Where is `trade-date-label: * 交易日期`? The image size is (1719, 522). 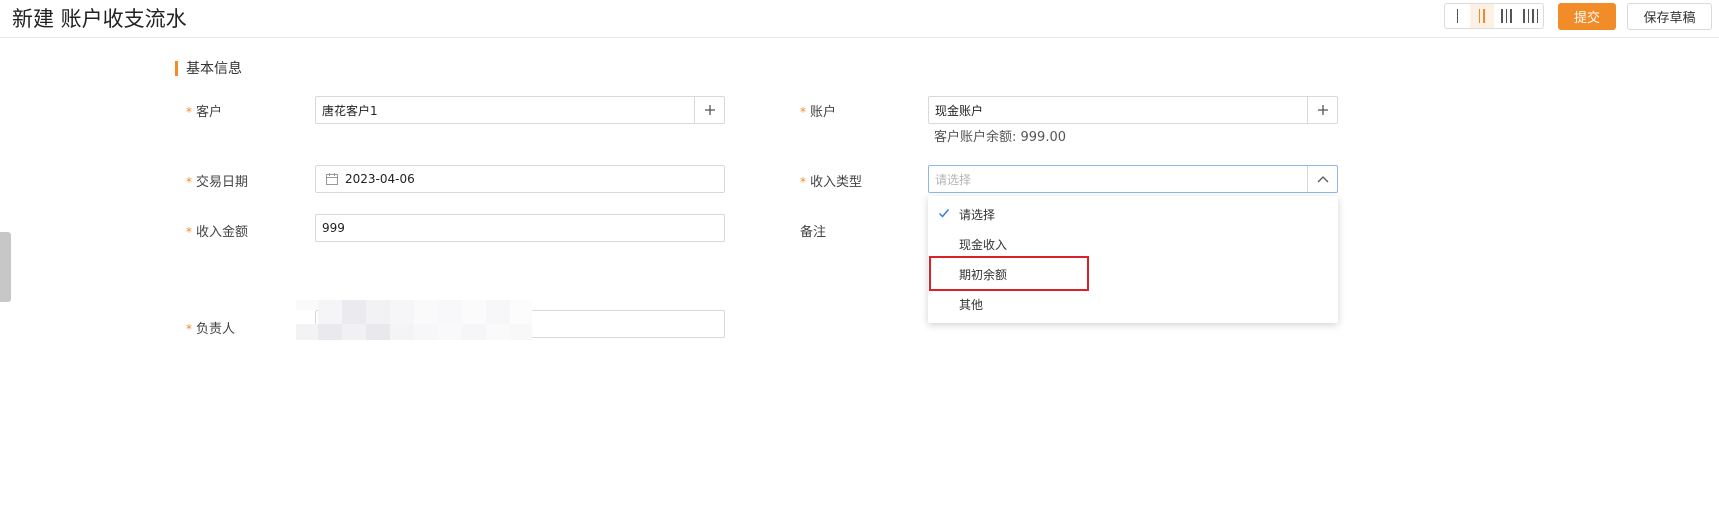
trade-date-label: * 交易日期 is located at coordinates (217, 182).